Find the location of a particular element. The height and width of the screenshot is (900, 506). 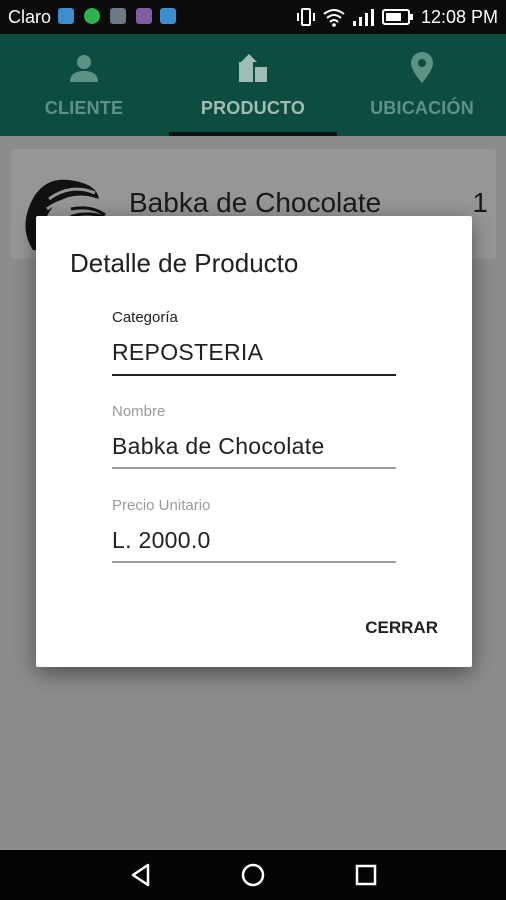

wifi-icon is located at coordinates (334, 18).